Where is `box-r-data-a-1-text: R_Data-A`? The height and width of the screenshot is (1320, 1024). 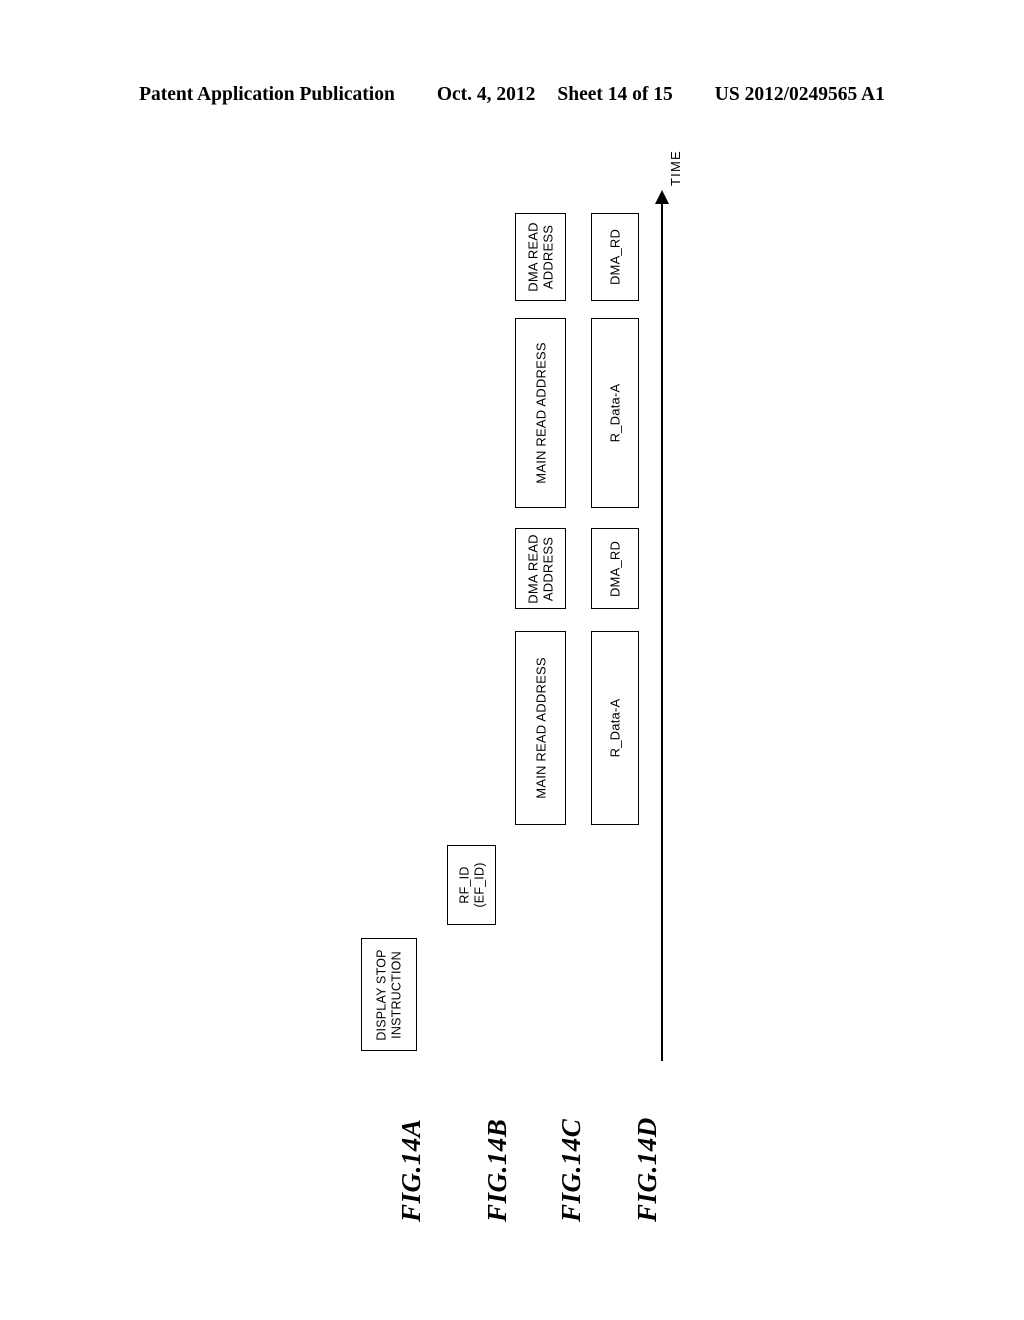
box-r-data-a-1-text: R_Data-A is located at coordinates (614, 728).